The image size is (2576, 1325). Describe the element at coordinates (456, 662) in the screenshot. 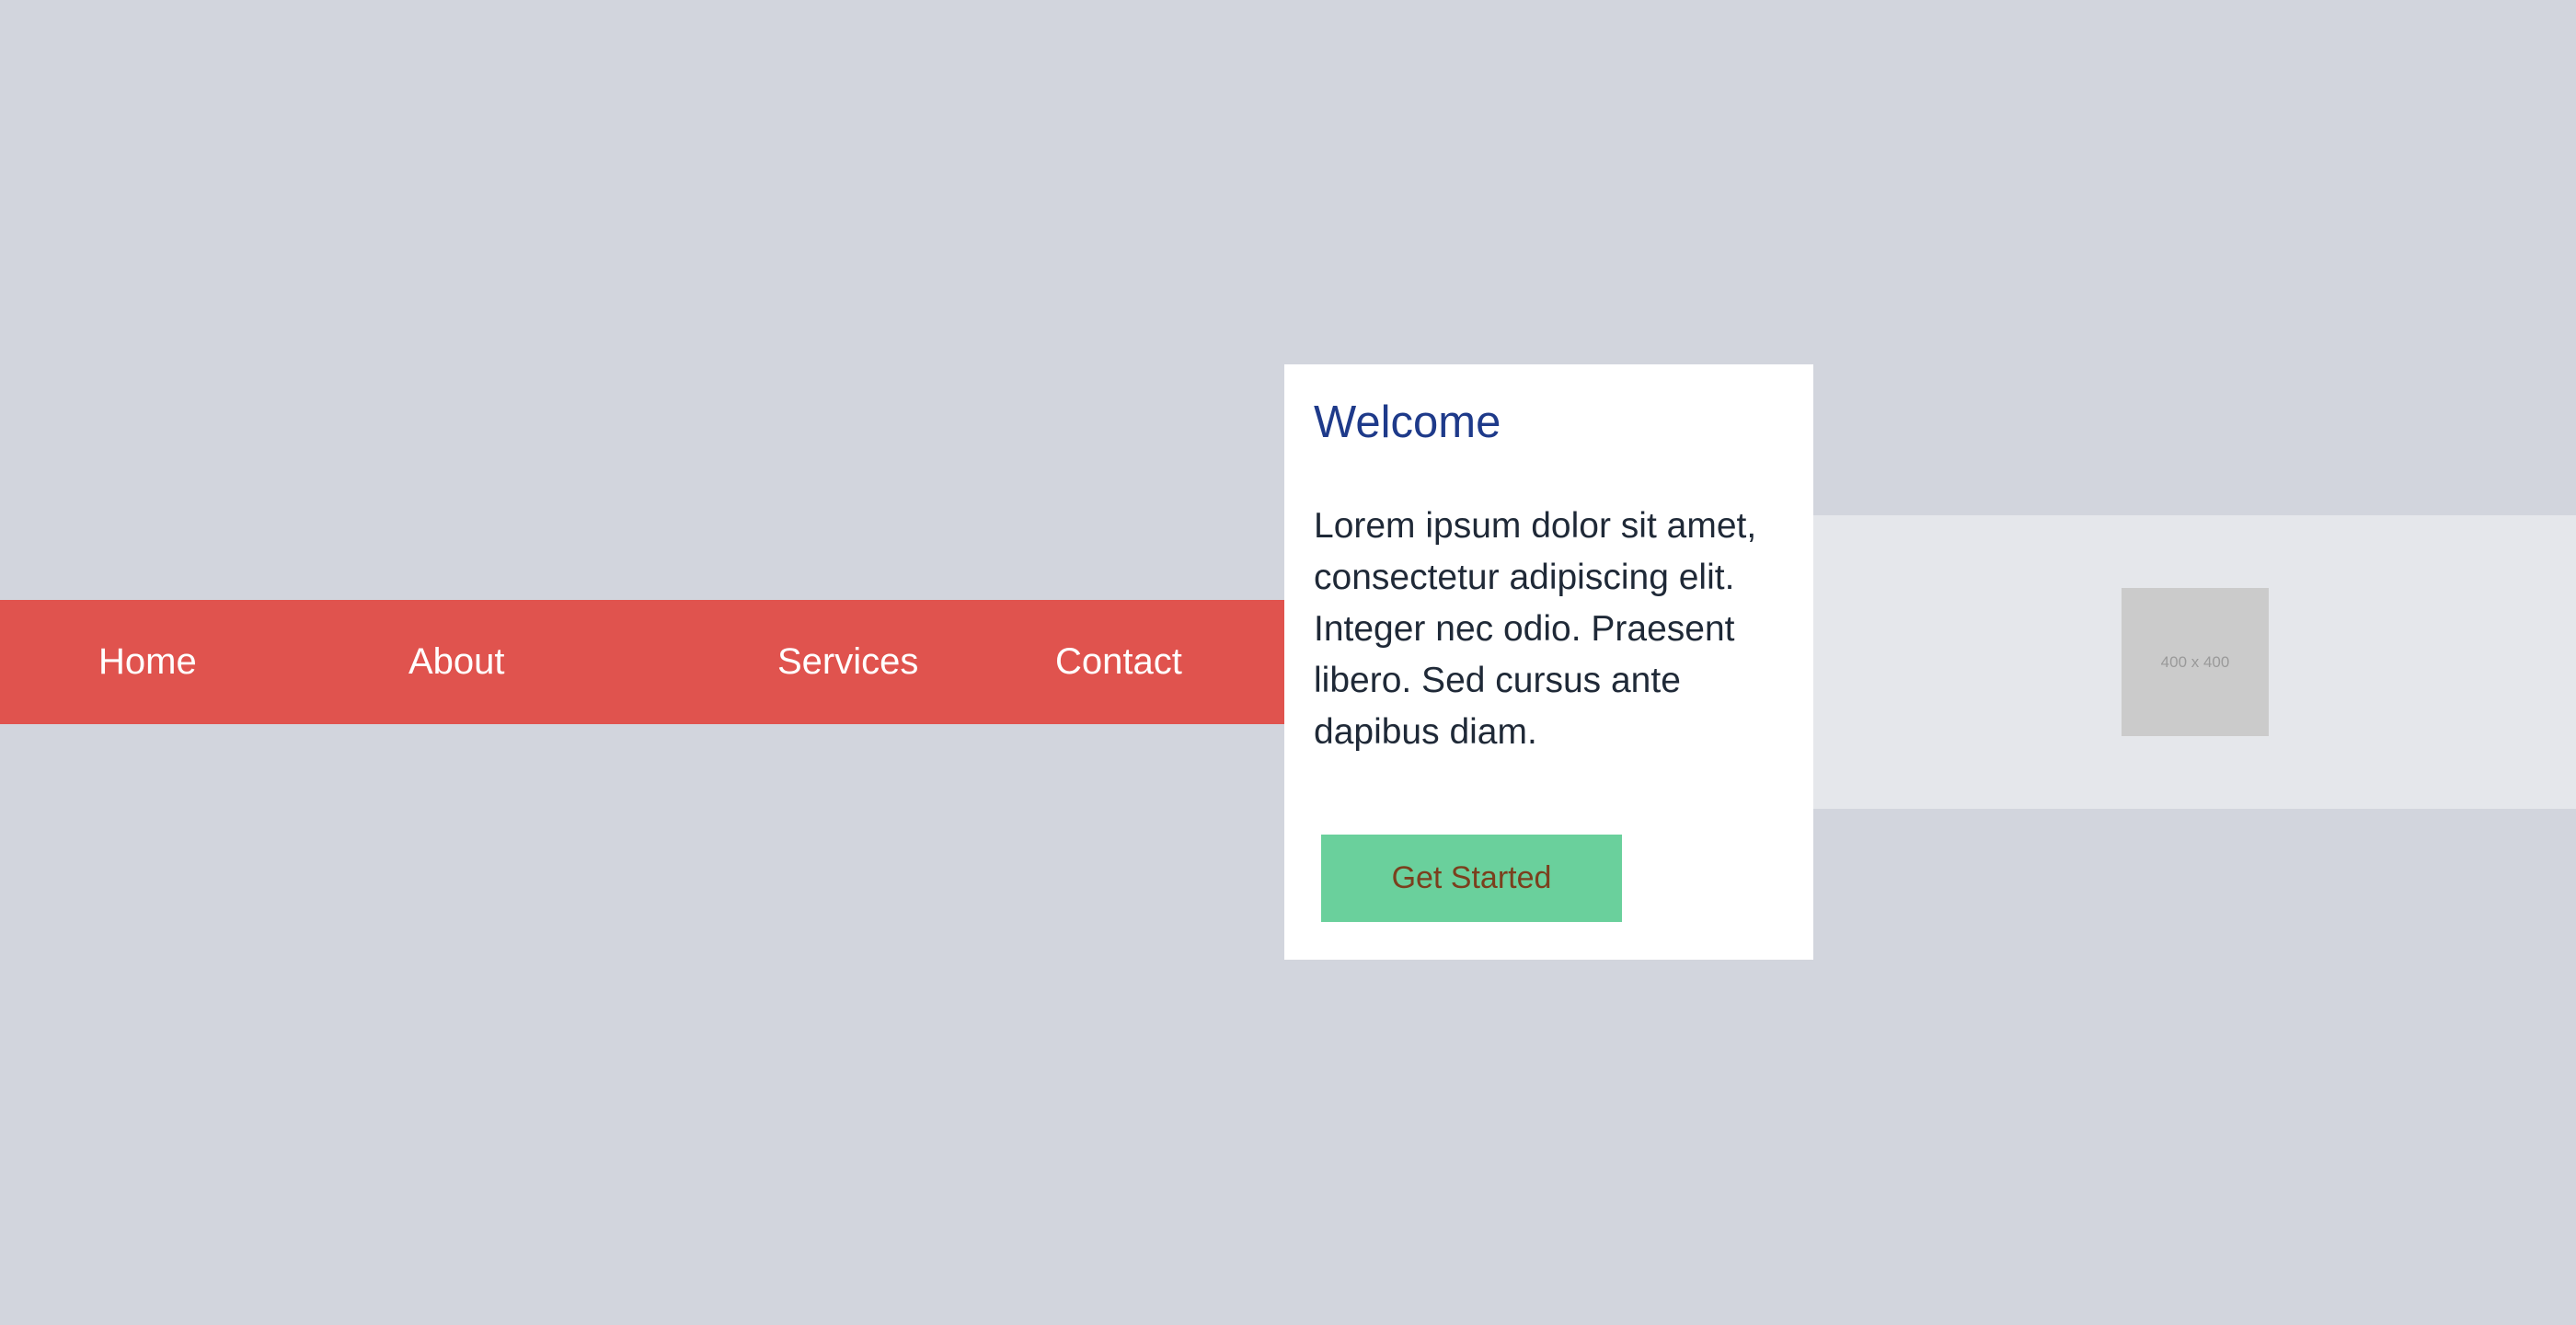

I see `nav-link-about: About` at that location.